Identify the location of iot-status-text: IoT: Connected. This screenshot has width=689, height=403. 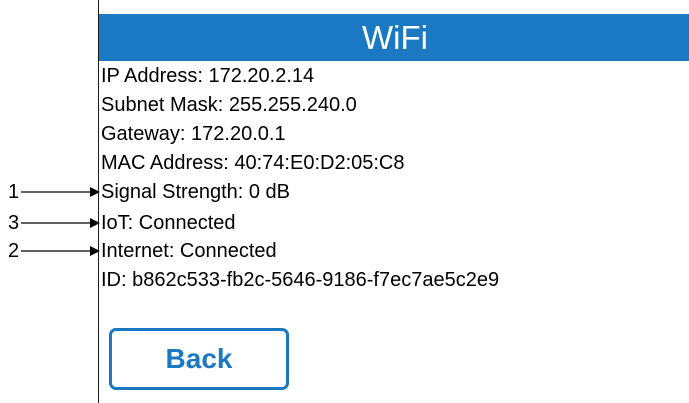
(168, 223).